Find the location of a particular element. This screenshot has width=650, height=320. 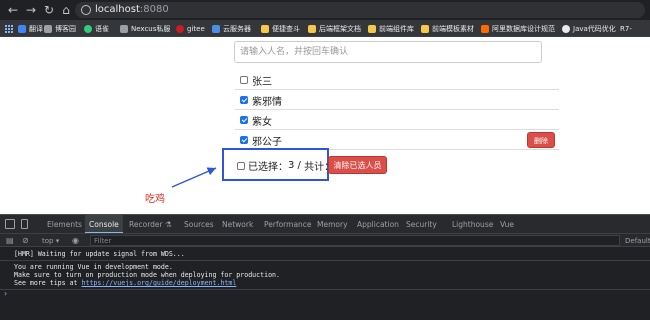

docs-link: https://vuejs.org/guide/deployment.html is located at coordinates (159, 283).